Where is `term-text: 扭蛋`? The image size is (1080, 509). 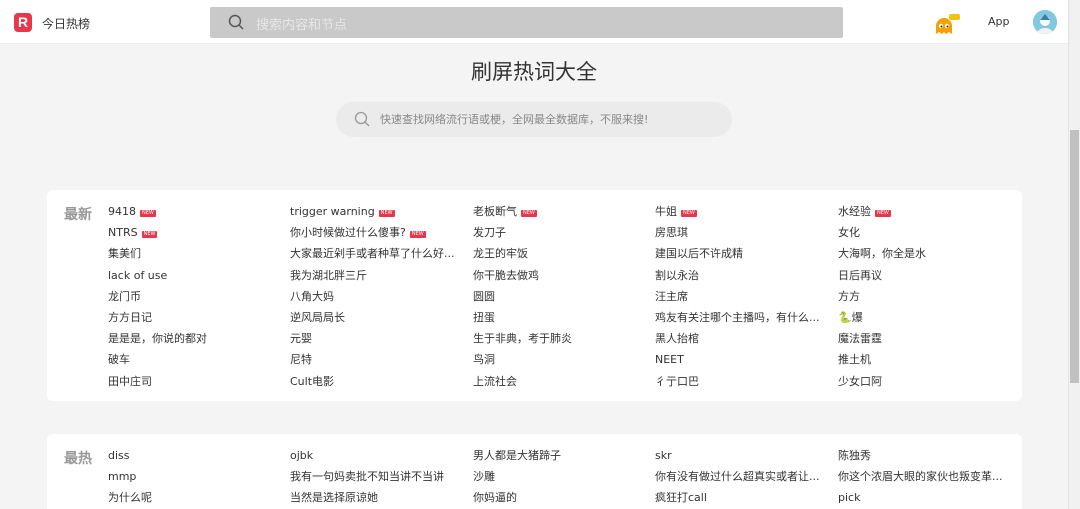 term-text: 扭蛋 is located at coordinates (484, 317).